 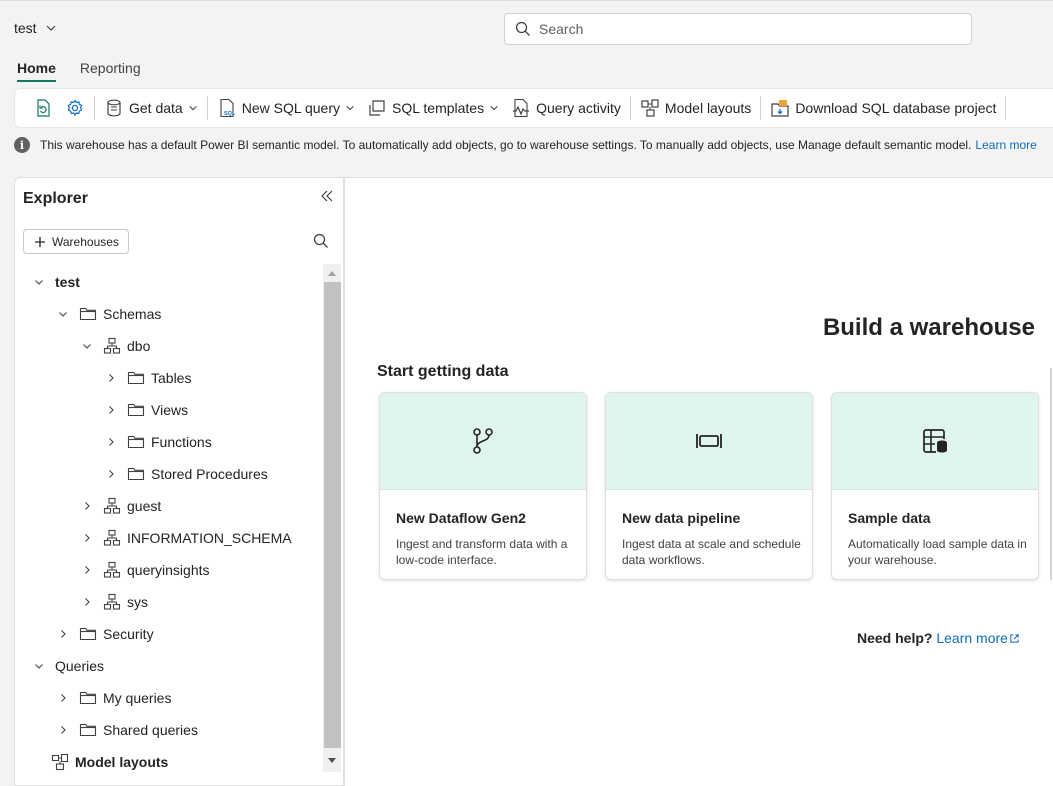 I want to click on card-title: New data pipeline, so click(x=681, y=518).